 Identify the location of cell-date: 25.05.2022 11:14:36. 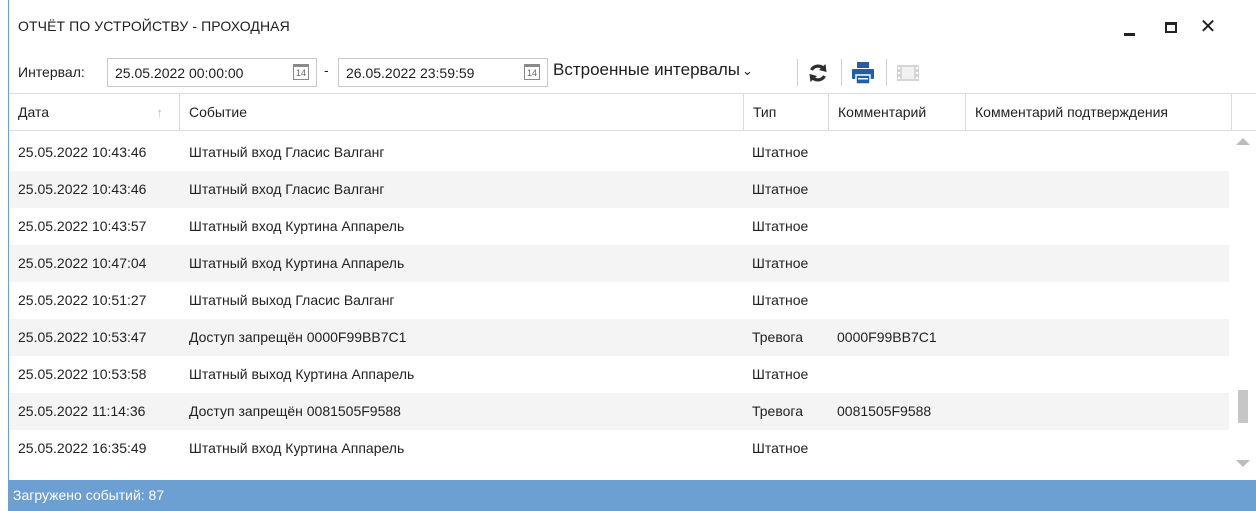
(82, 411).